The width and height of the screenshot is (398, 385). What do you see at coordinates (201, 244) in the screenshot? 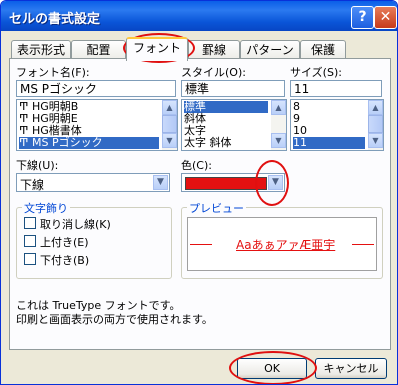
I see `preview-baseline-left` at bounding box center [201, 244].